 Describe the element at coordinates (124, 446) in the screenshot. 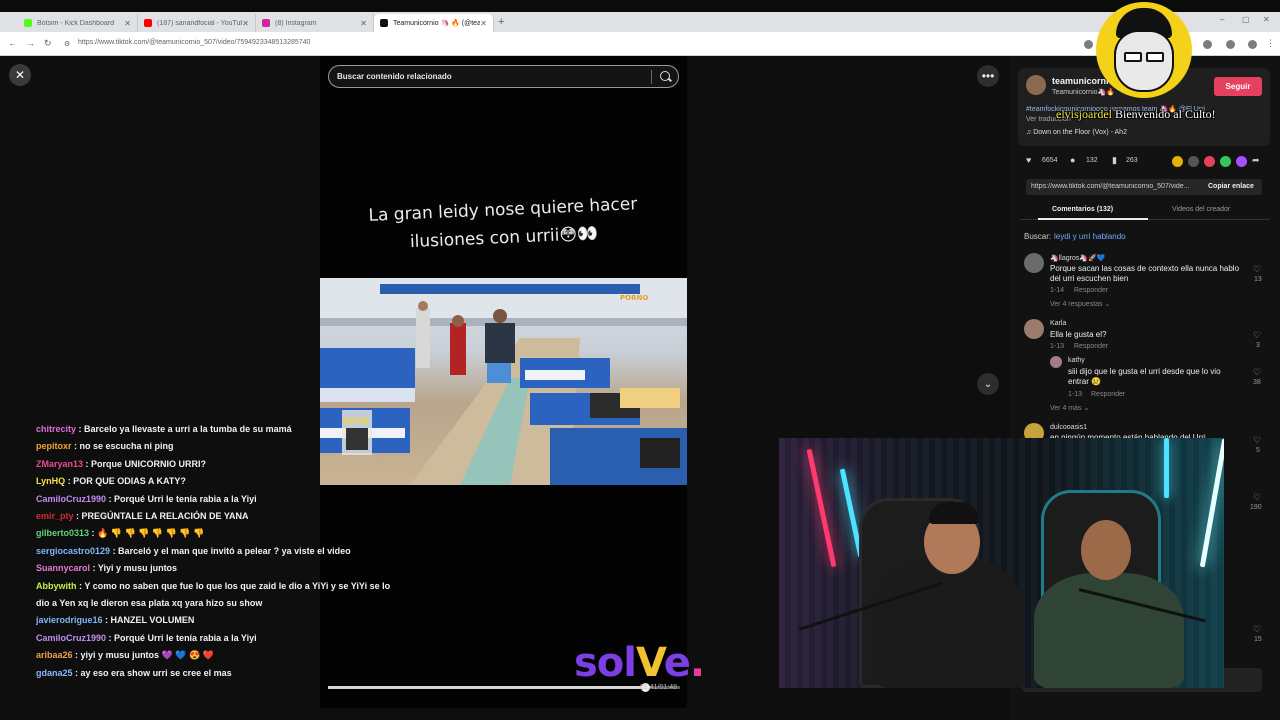

I see `chat-text: : no se escucha ni ping` at that location.